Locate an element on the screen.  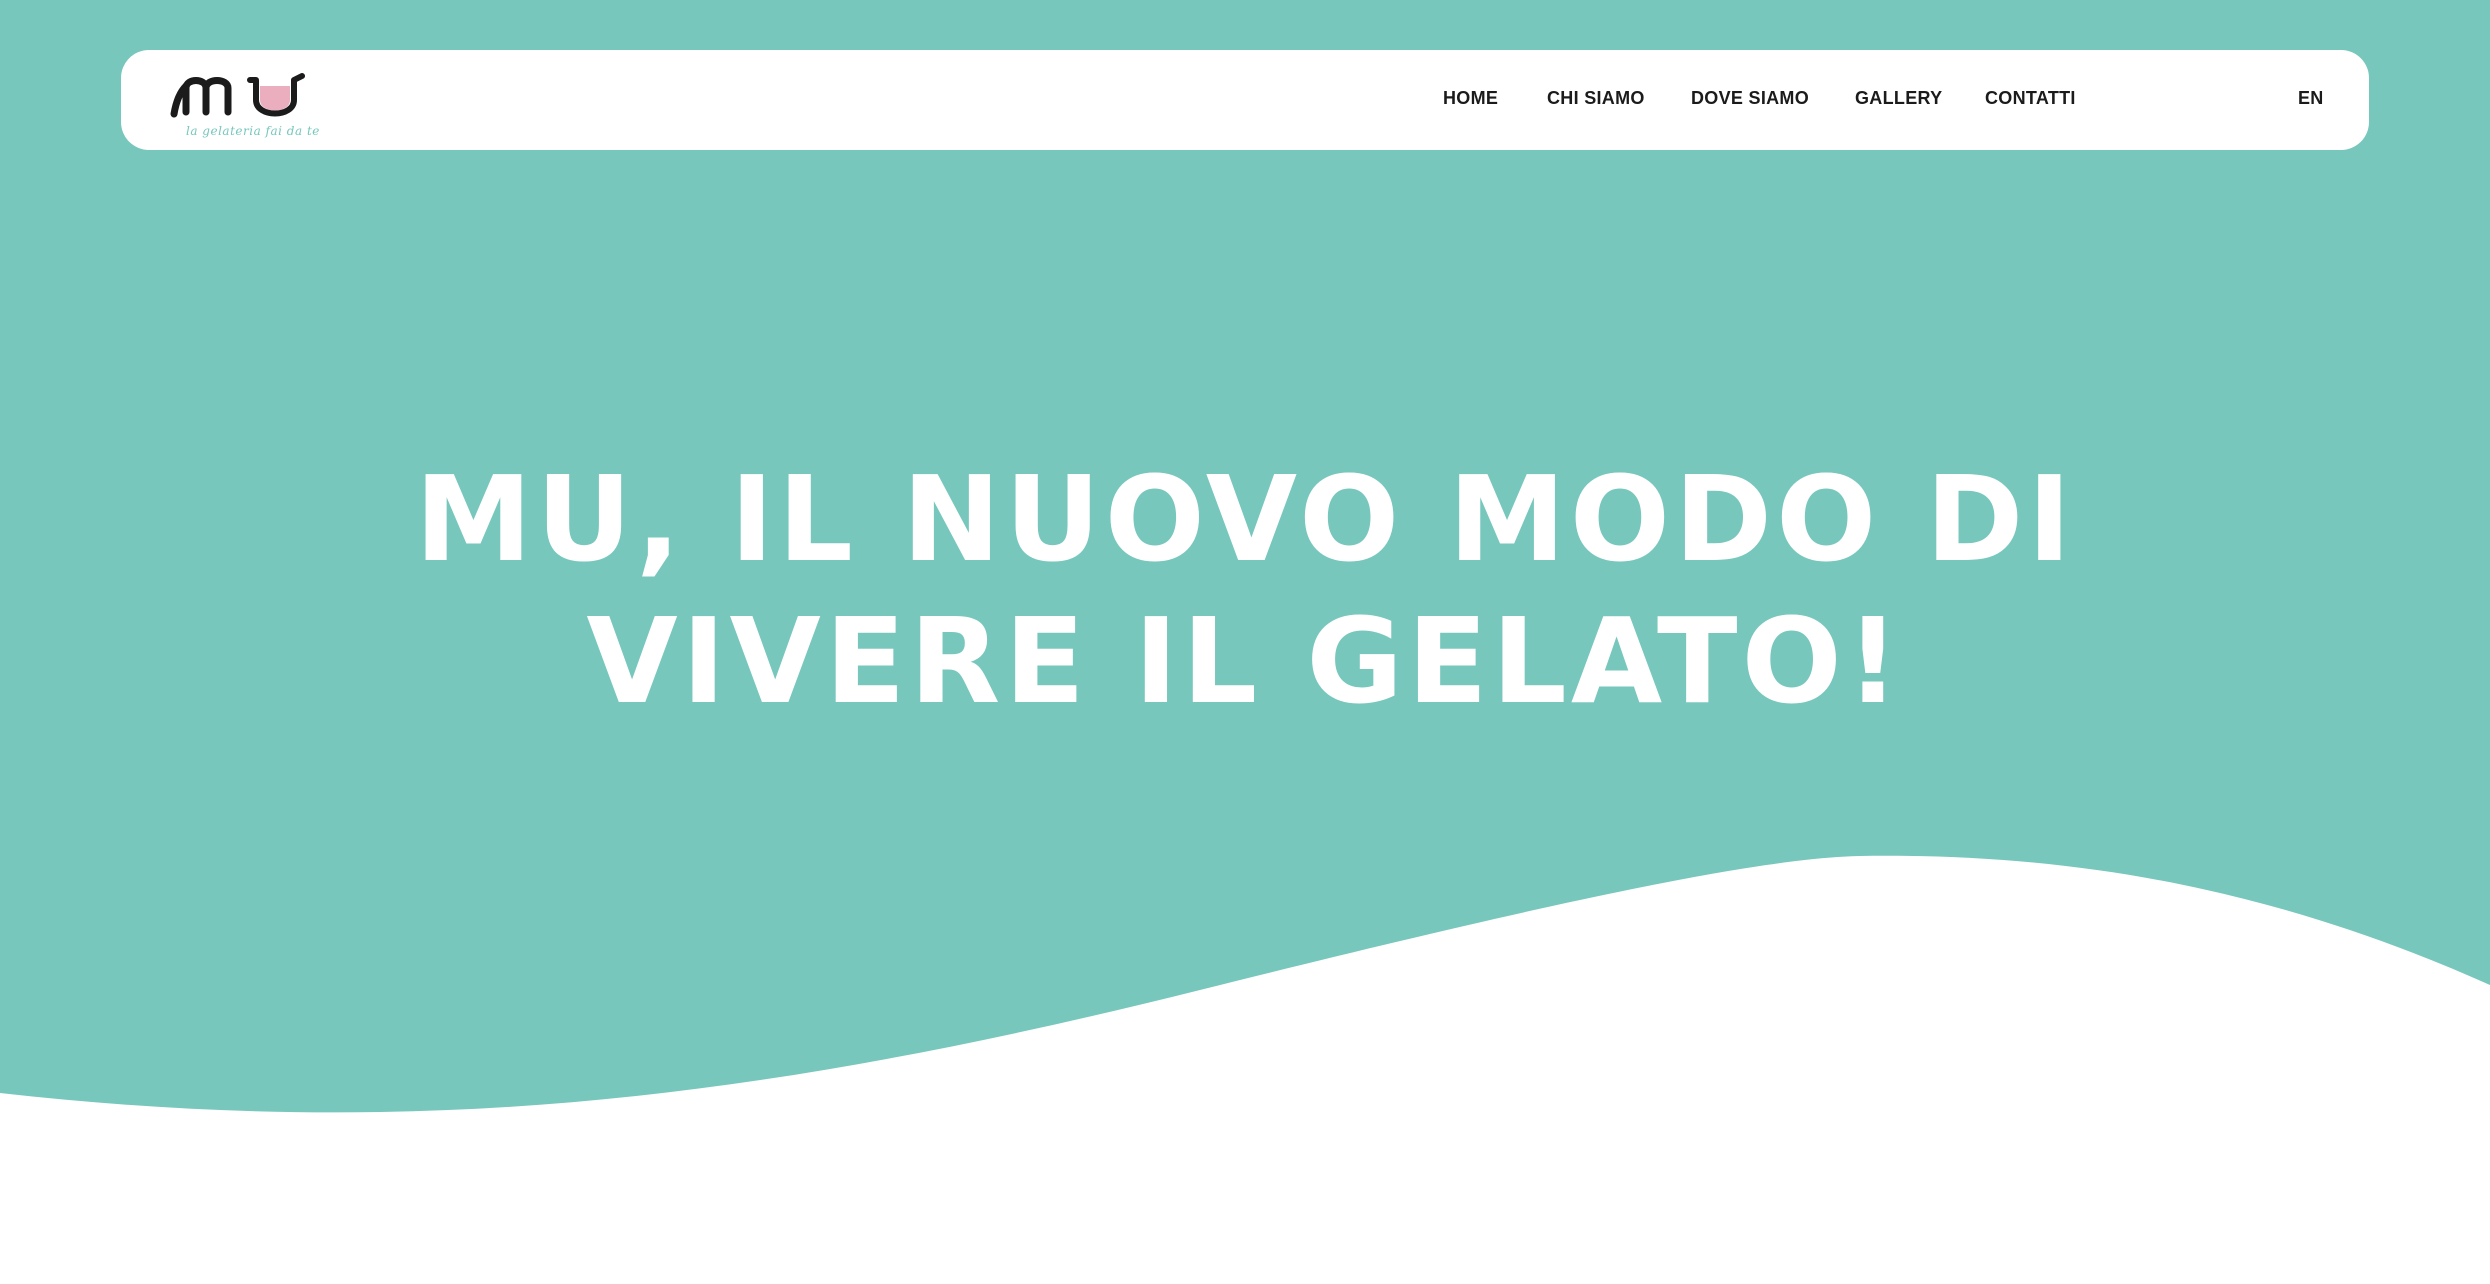
hero-headline-line-1: MU, IL NUOVO MODO DI is located at coordinates (1245, 519).